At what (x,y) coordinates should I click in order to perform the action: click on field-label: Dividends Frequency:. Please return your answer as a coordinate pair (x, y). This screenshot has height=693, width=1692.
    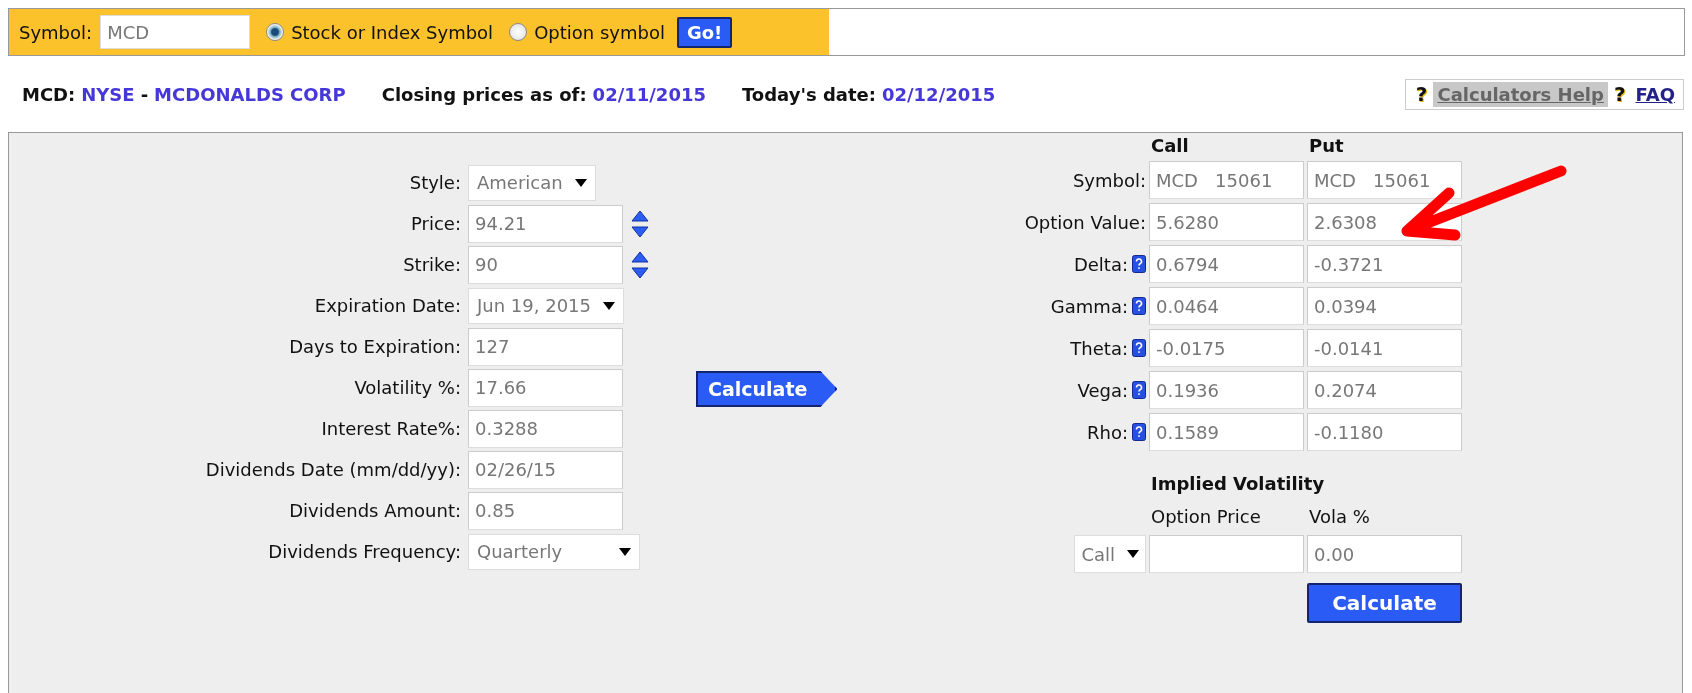
    Looking at the image, I should click on (364, 551).